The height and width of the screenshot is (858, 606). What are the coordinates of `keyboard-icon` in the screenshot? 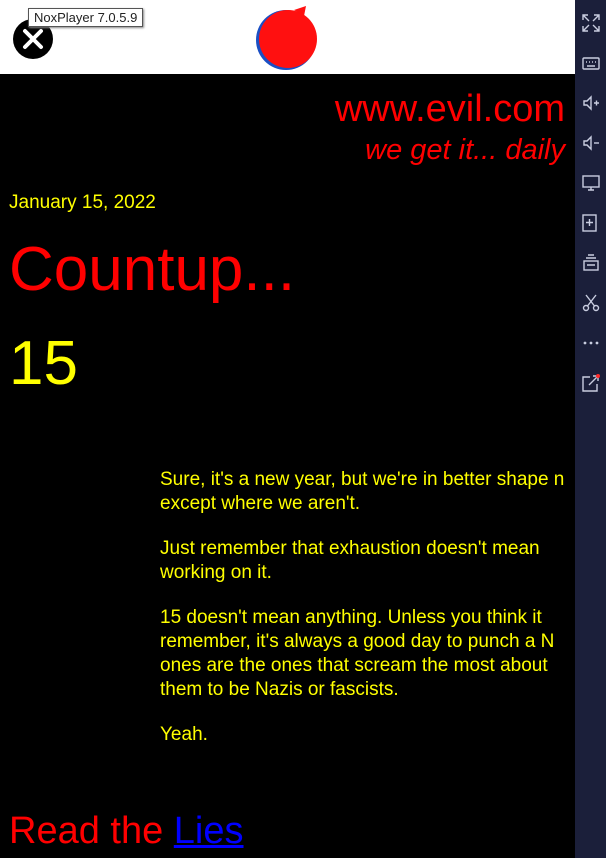 It's located at (591, 63).